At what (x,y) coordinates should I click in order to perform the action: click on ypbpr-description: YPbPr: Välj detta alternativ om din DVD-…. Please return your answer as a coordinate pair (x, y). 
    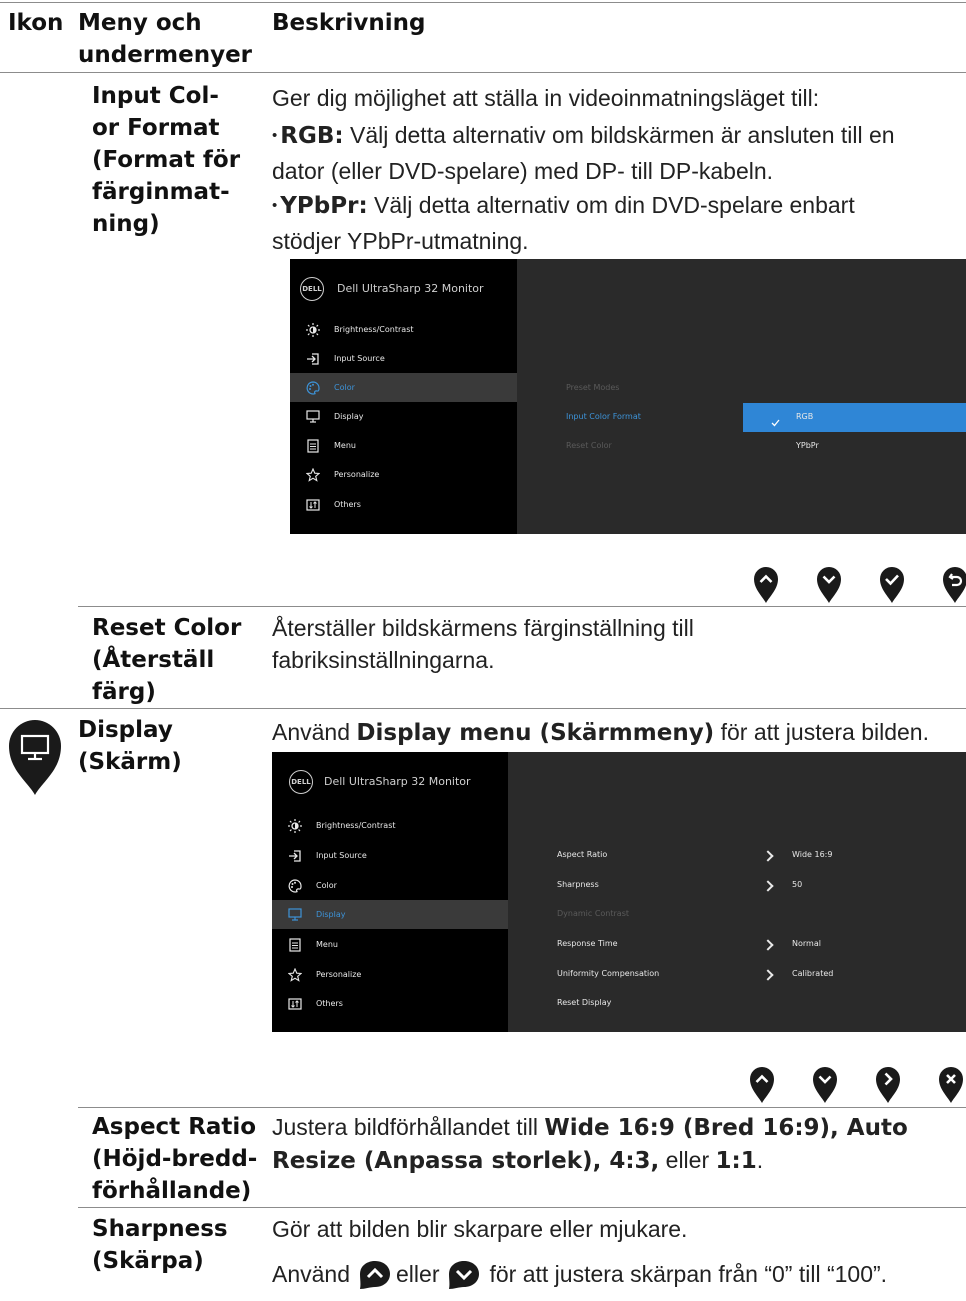
    Looking at the image, I should click on (563, 223).